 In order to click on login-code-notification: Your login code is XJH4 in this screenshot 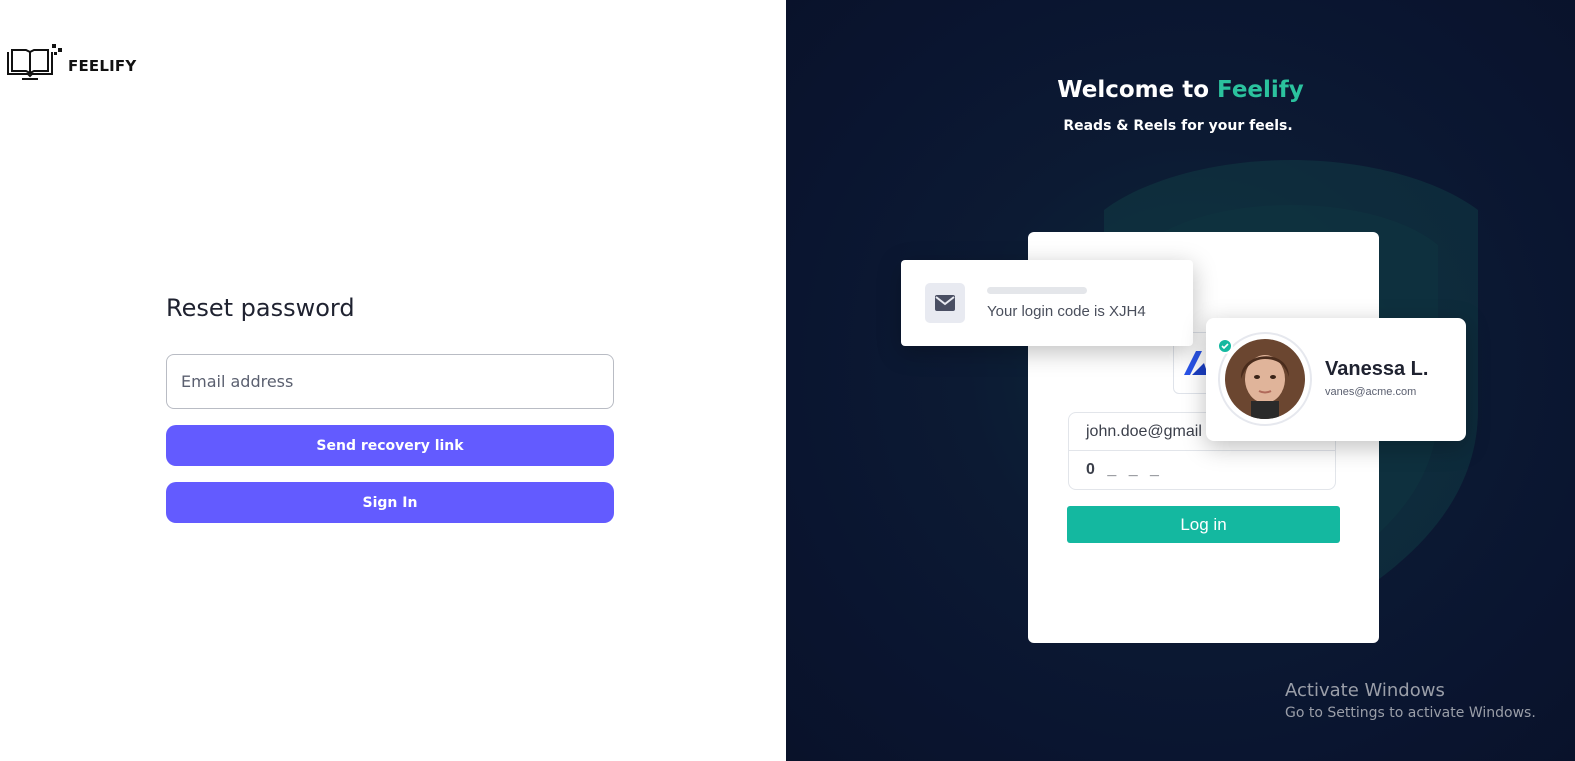, I will do `click(1047, 303)`.